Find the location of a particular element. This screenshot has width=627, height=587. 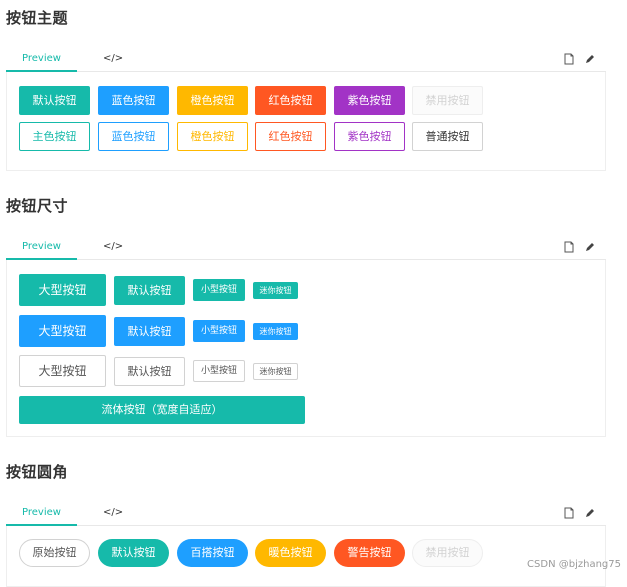

section-title: 按钮圆角 is located at coordinates (37, 472).